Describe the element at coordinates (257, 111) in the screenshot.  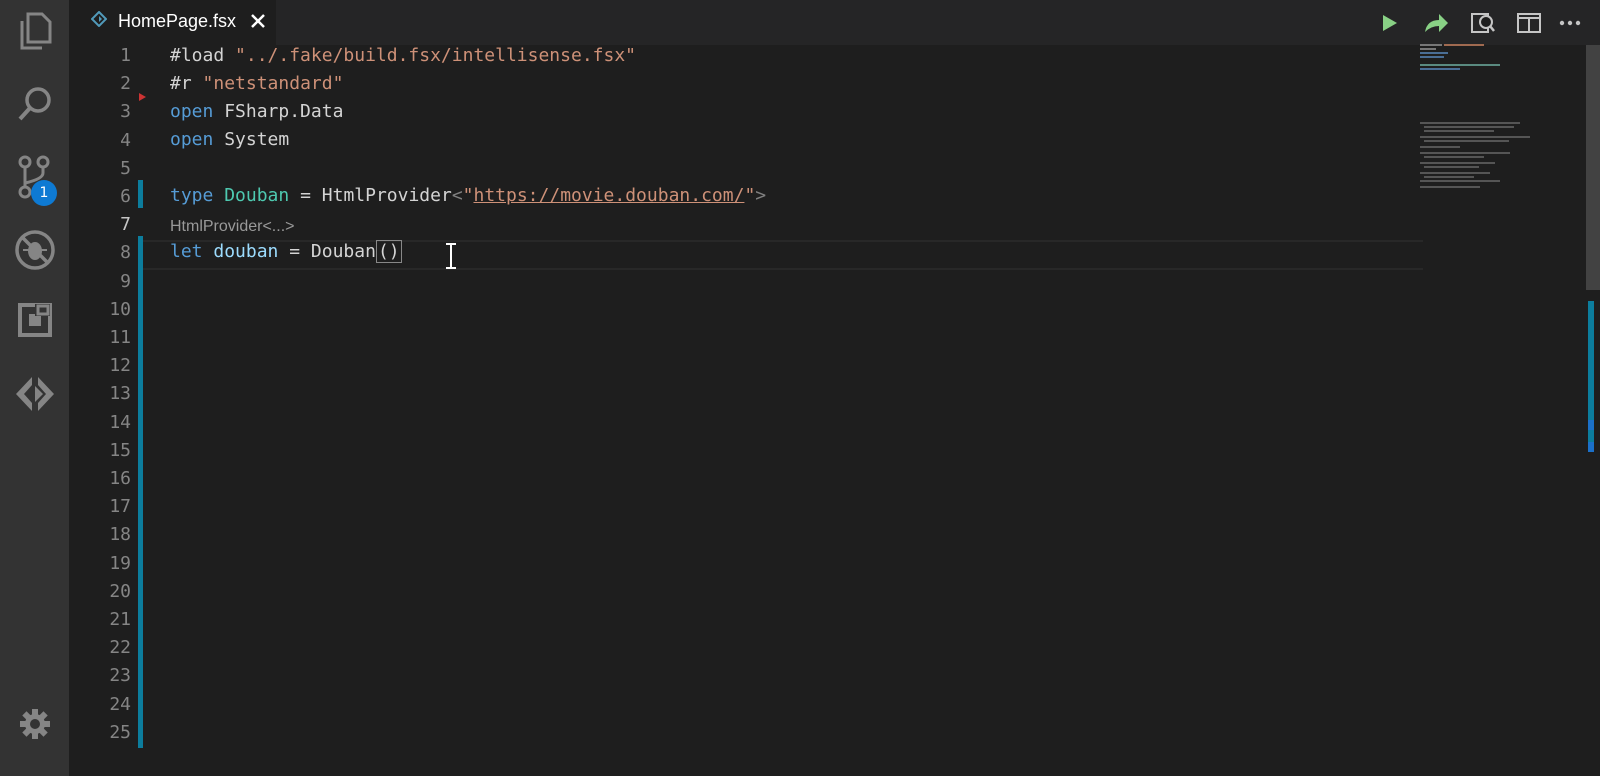
I see `code-line: open FSharp.Data` at that location.